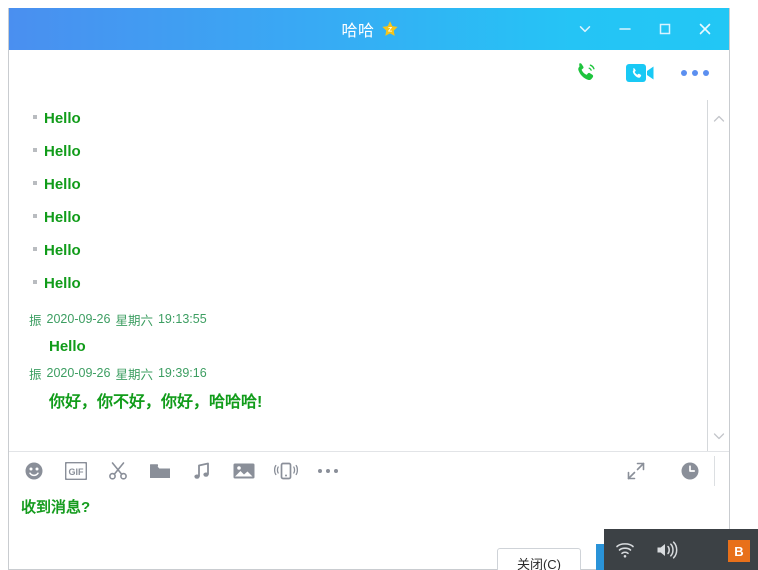  What do you see at coordinates (359, 373) in the screenshot?
I see `message-timestamp: 振 2020-09-26 星期六 19:39:16` at bounding box center [359, 373].